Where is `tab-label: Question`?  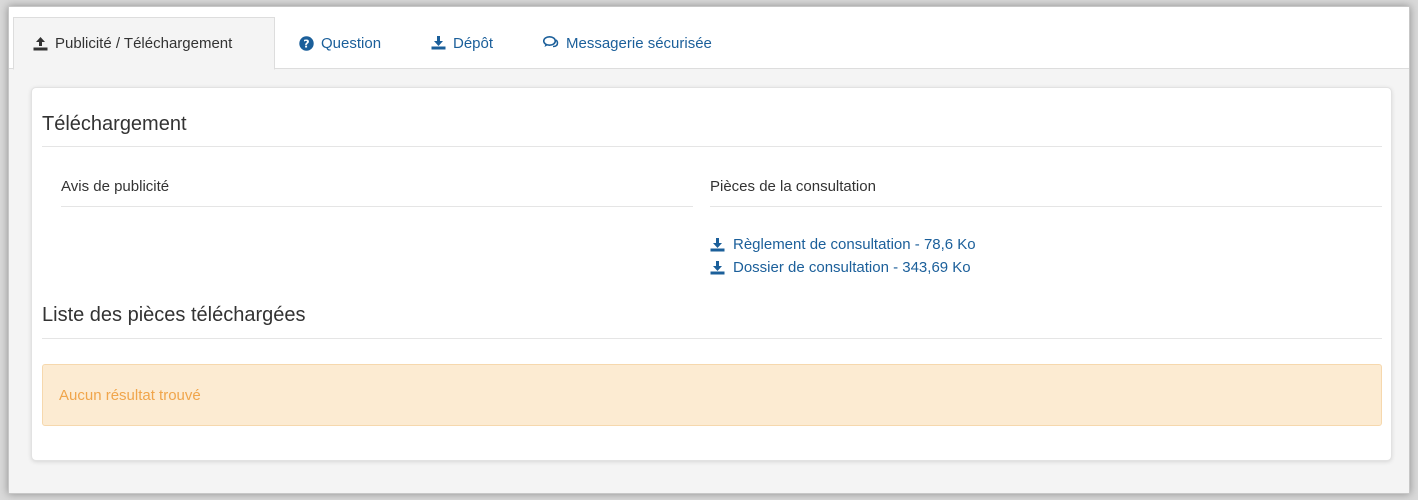 tab-label: Question is located at coordinates (351, 43).